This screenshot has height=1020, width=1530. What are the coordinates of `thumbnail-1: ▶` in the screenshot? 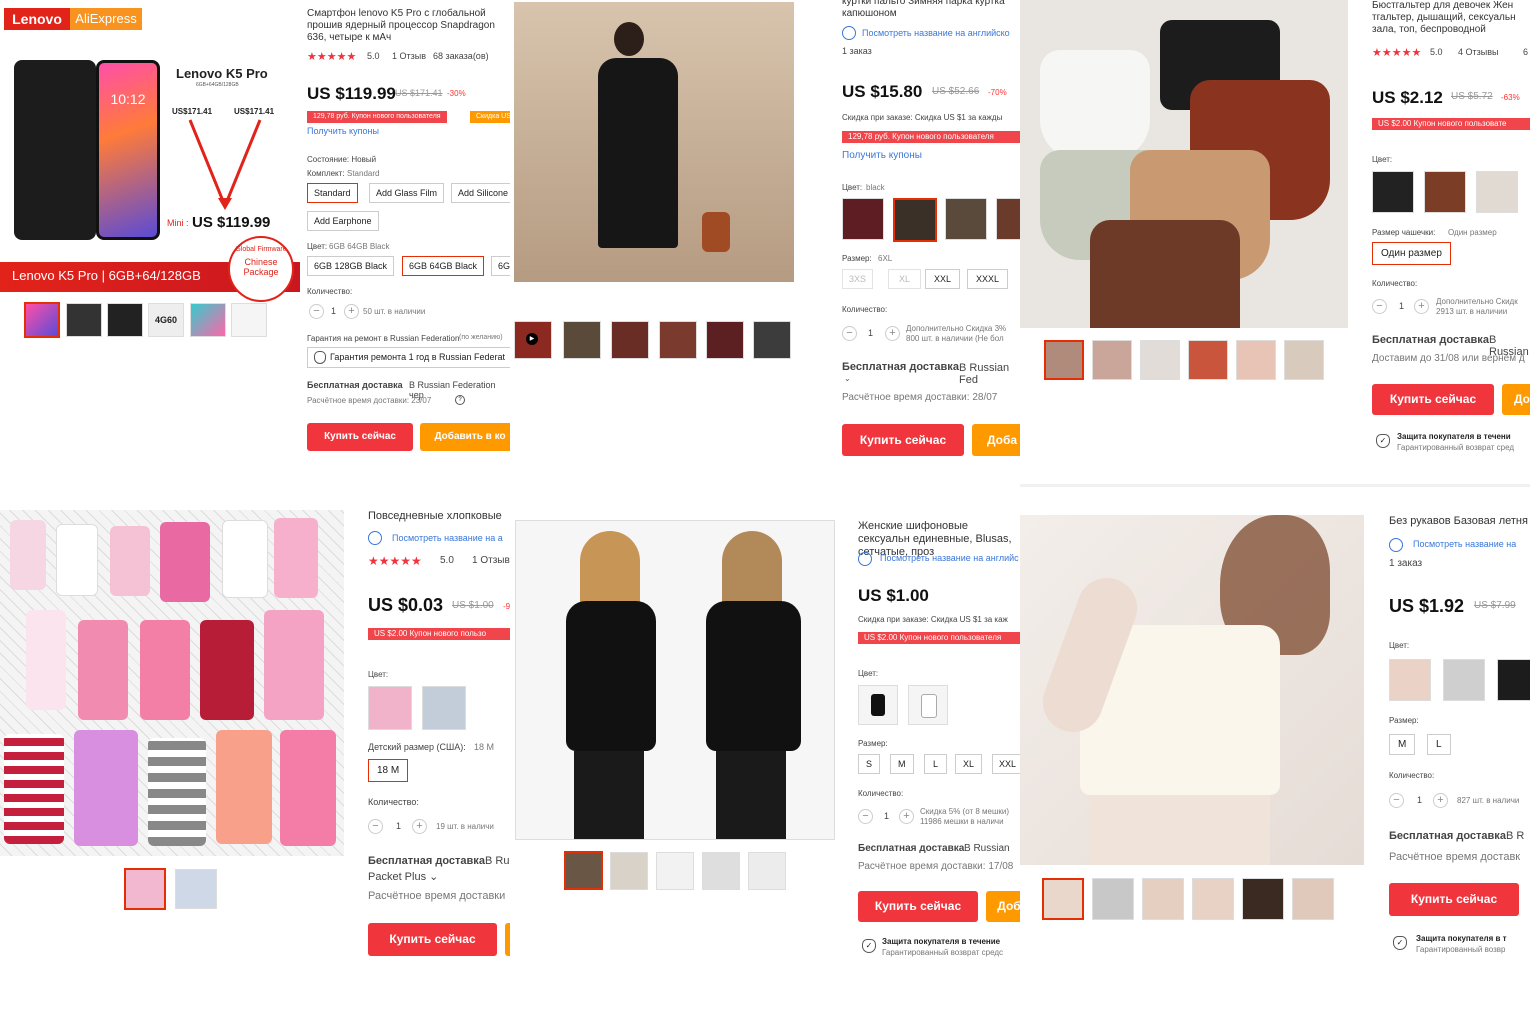 It's located at (533, 340).